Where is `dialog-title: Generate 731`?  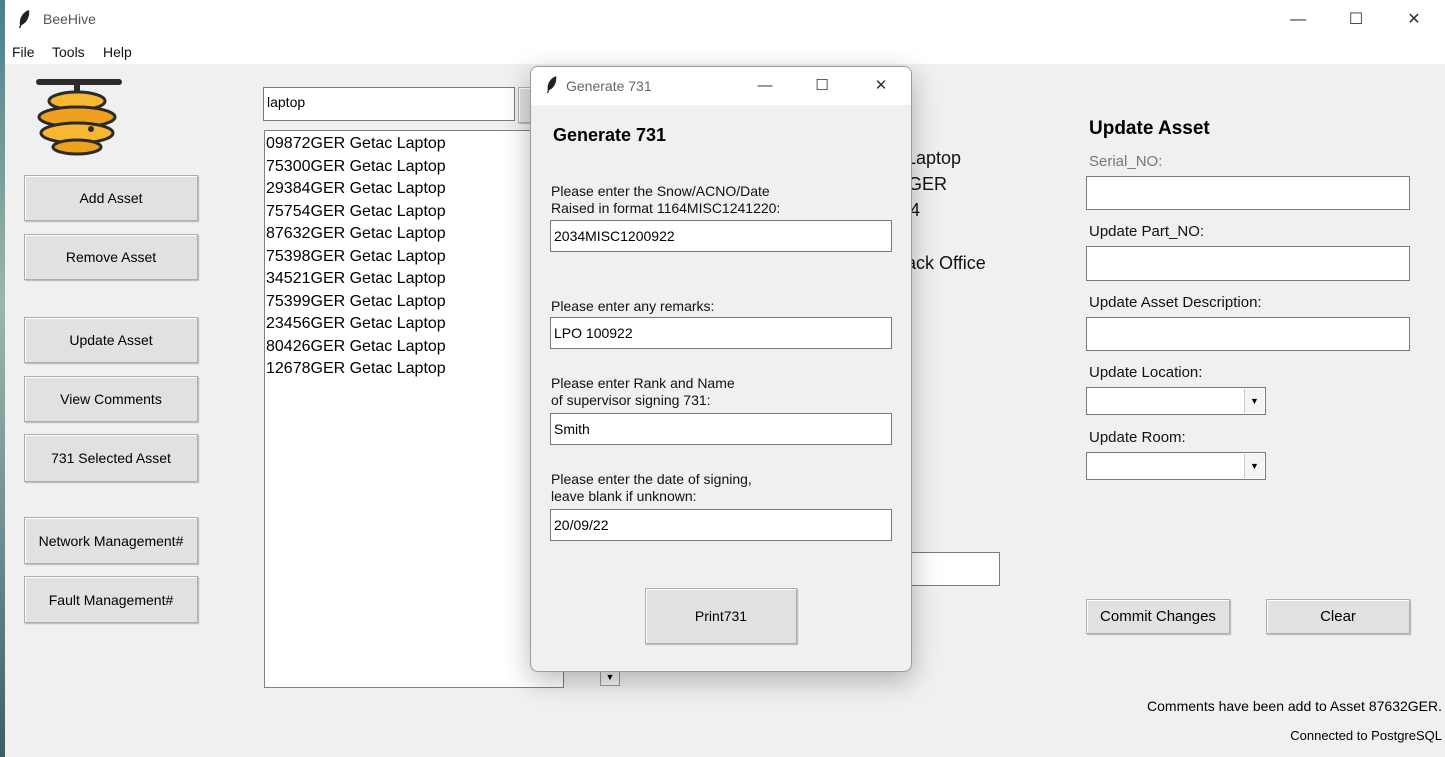
dialog-title: Generate 731 is located at coordinates (609, 86).